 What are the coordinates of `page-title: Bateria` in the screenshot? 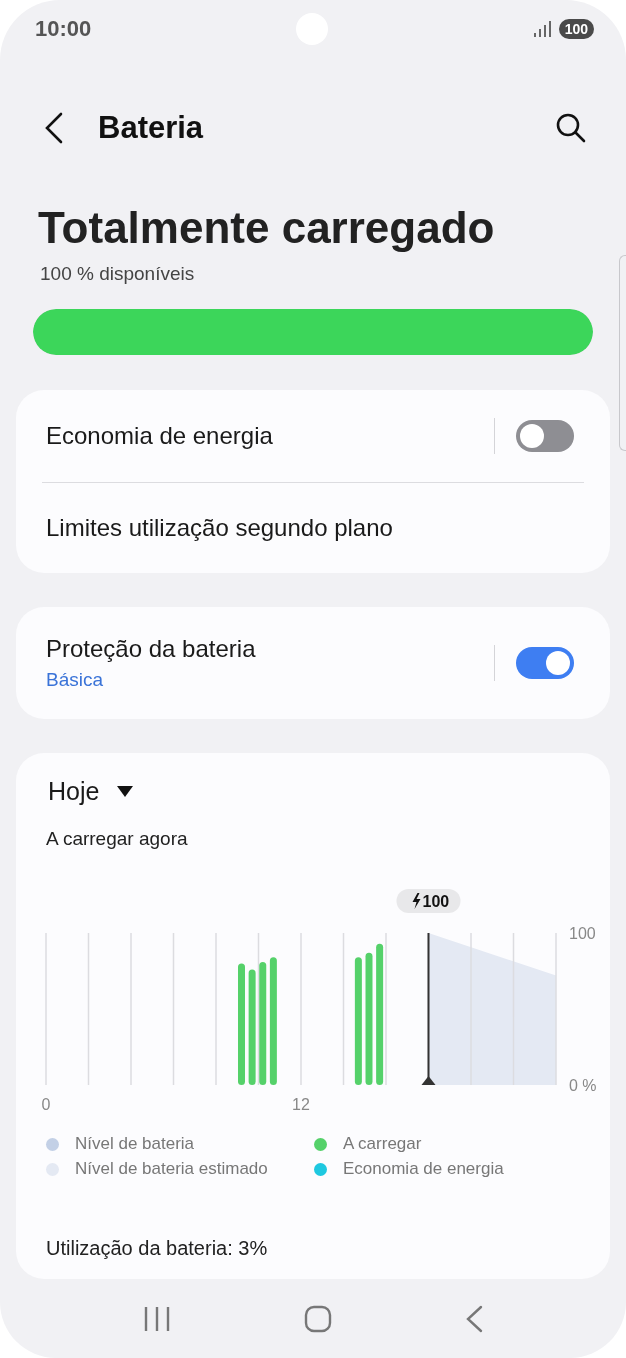 It's located at (151, 128).